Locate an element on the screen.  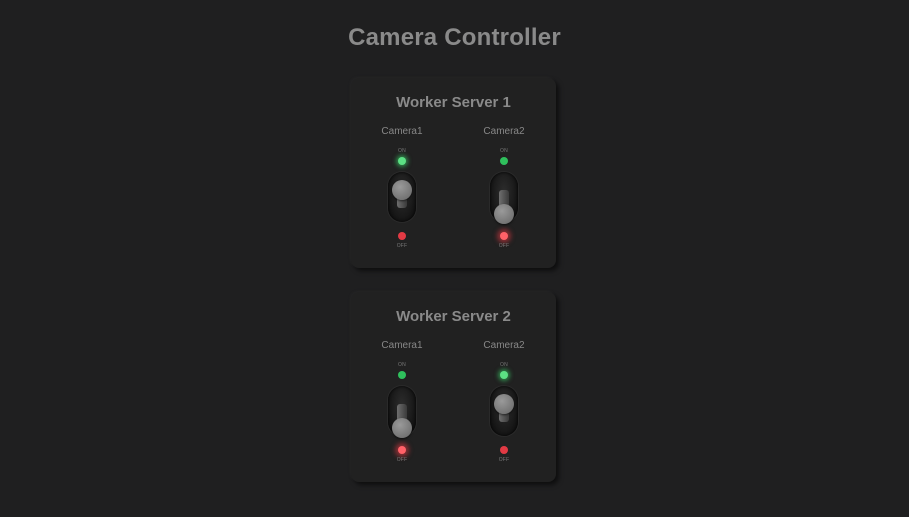
camera-control-server2-camera2: Camera2 ON OFF is located at coordinates (504, 406).